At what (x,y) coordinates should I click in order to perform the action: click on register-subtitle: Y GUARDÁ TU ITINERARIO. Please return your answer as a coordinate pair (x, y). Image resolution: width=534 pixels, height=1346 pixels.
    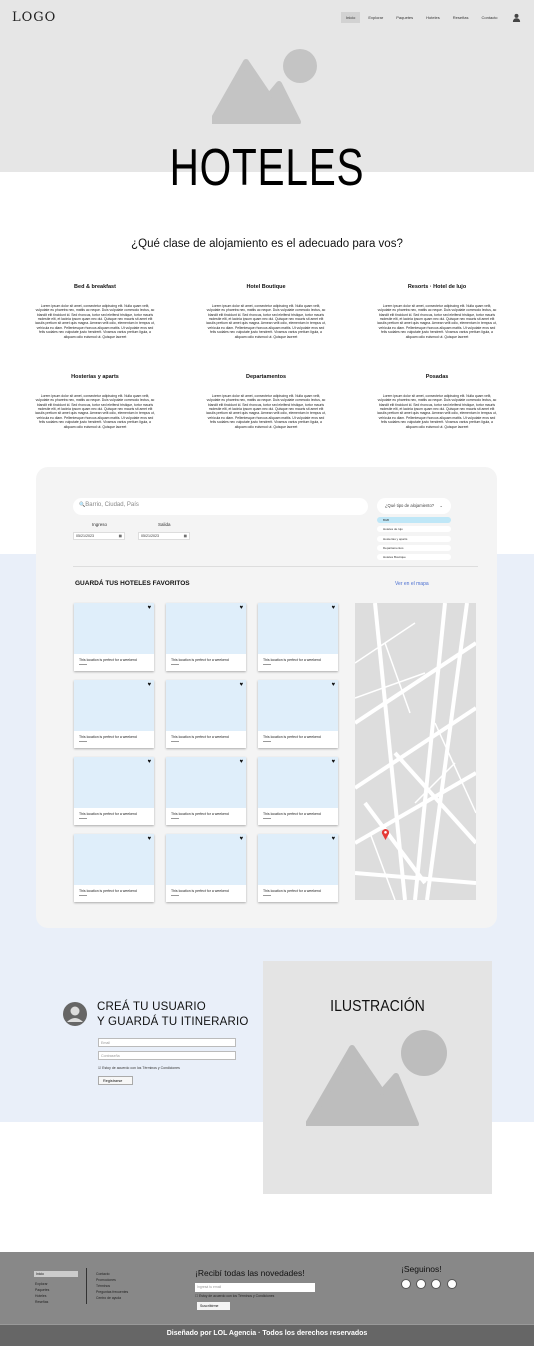
    Looking at the image, I should click on (173, 1022).